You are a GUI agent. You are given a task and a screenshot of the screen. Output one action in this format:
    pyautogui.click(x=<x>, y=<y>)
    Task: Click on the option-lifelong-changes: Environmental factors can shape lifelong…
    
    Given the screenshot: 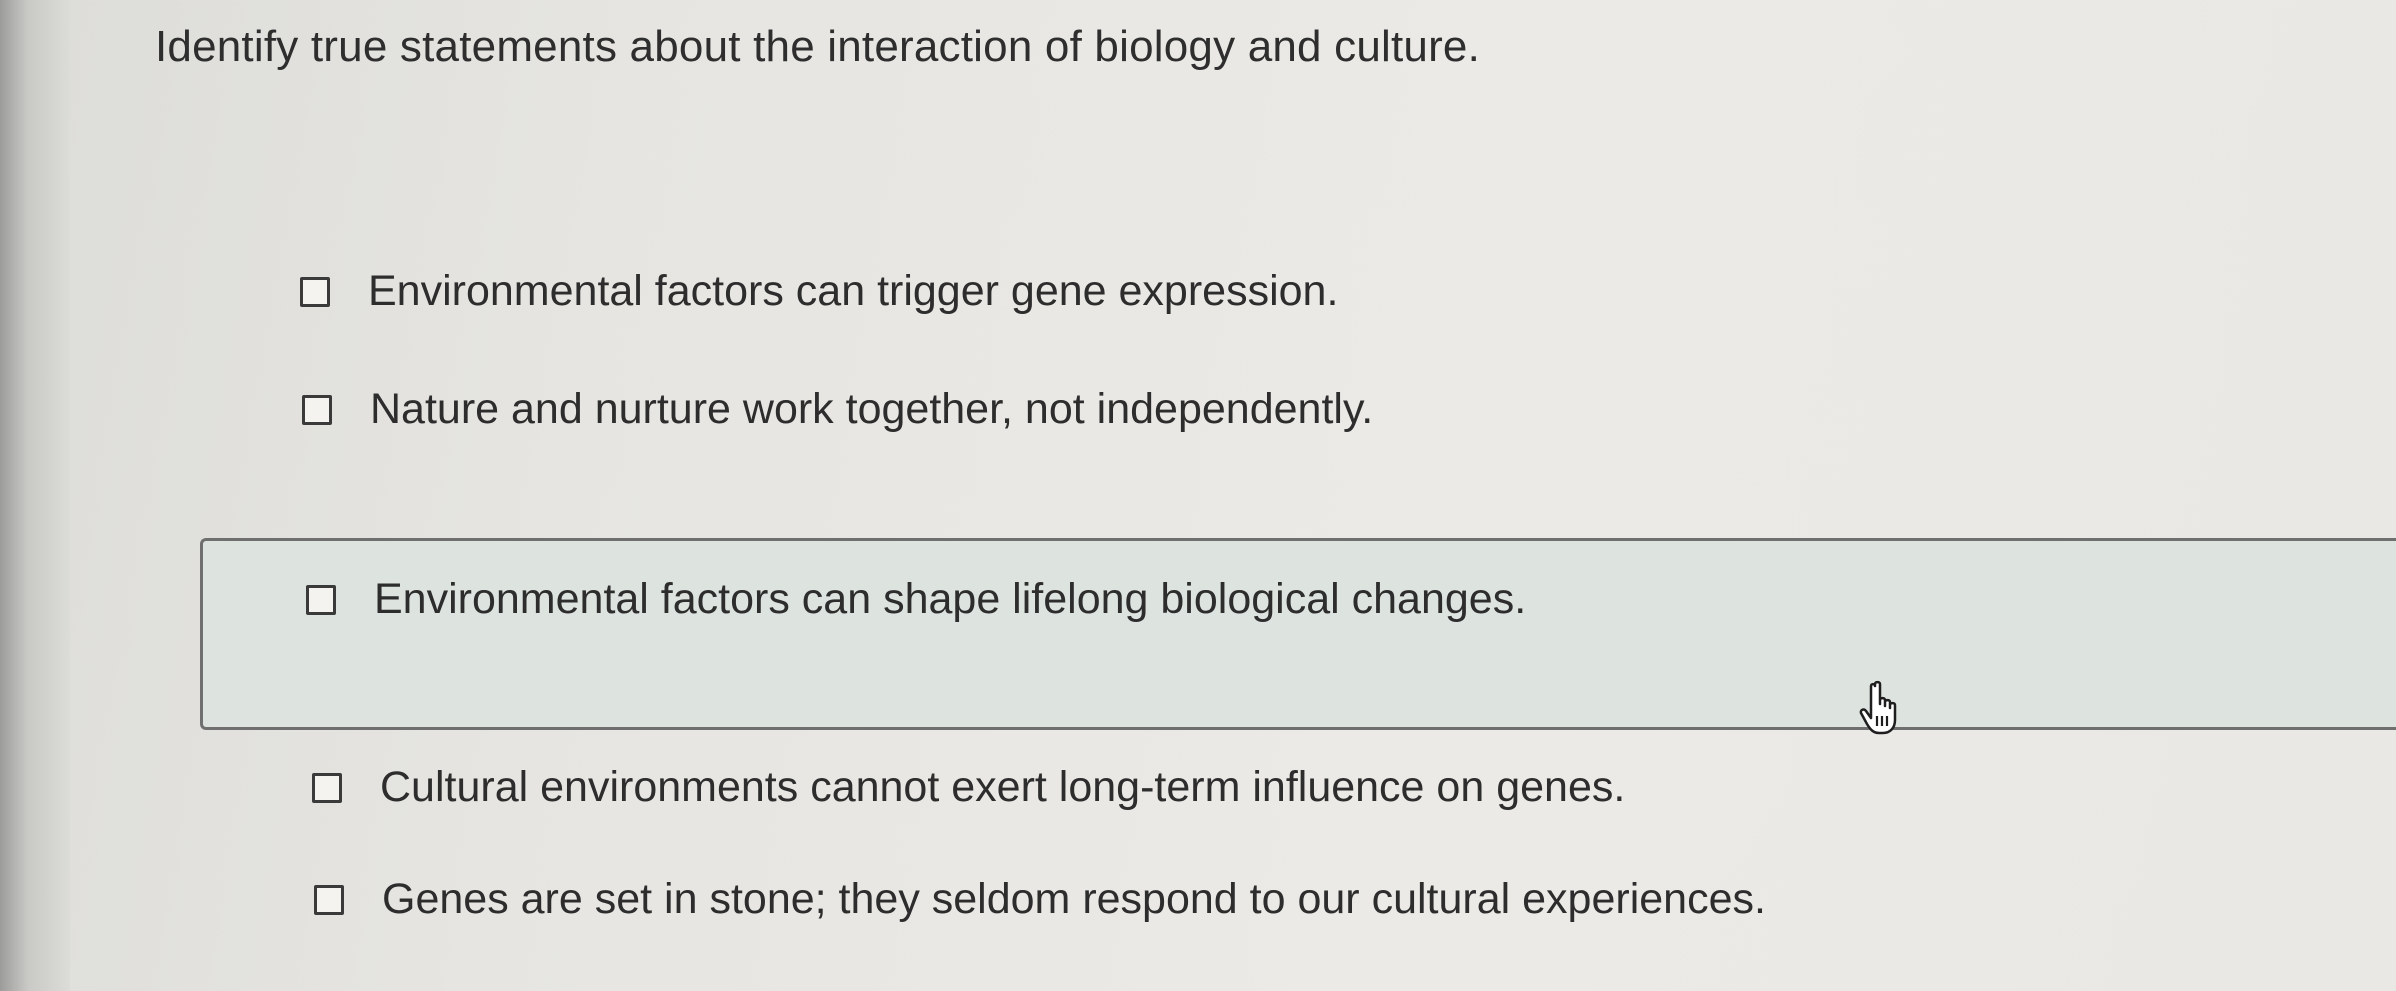 What is the action you would take?
    pyautogui.click(x=916, y=599)
    